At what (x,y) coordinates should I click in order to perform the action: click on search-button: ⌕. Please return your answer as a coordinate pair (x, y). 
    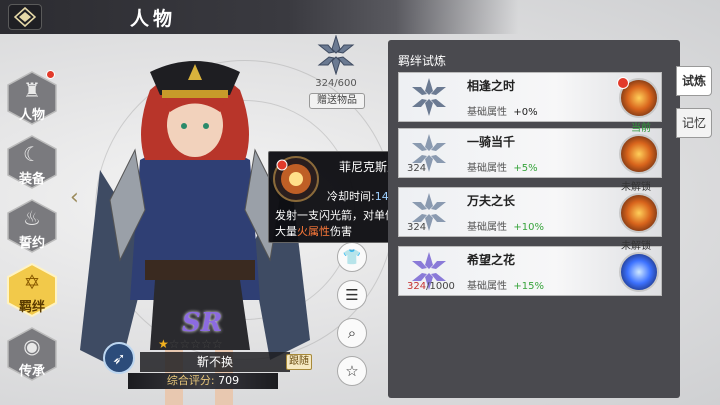
    Looking at the image, I should click on (352, 333).